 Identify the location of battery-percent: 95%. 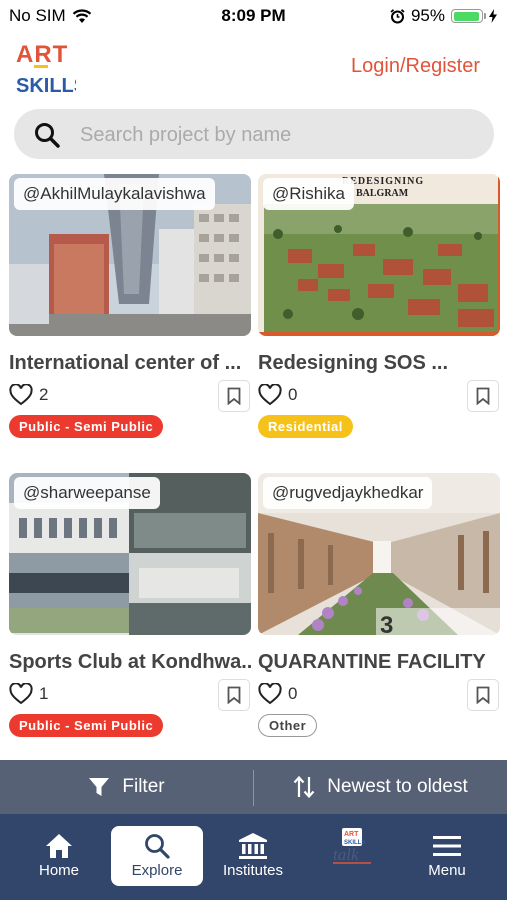
(427, 15).